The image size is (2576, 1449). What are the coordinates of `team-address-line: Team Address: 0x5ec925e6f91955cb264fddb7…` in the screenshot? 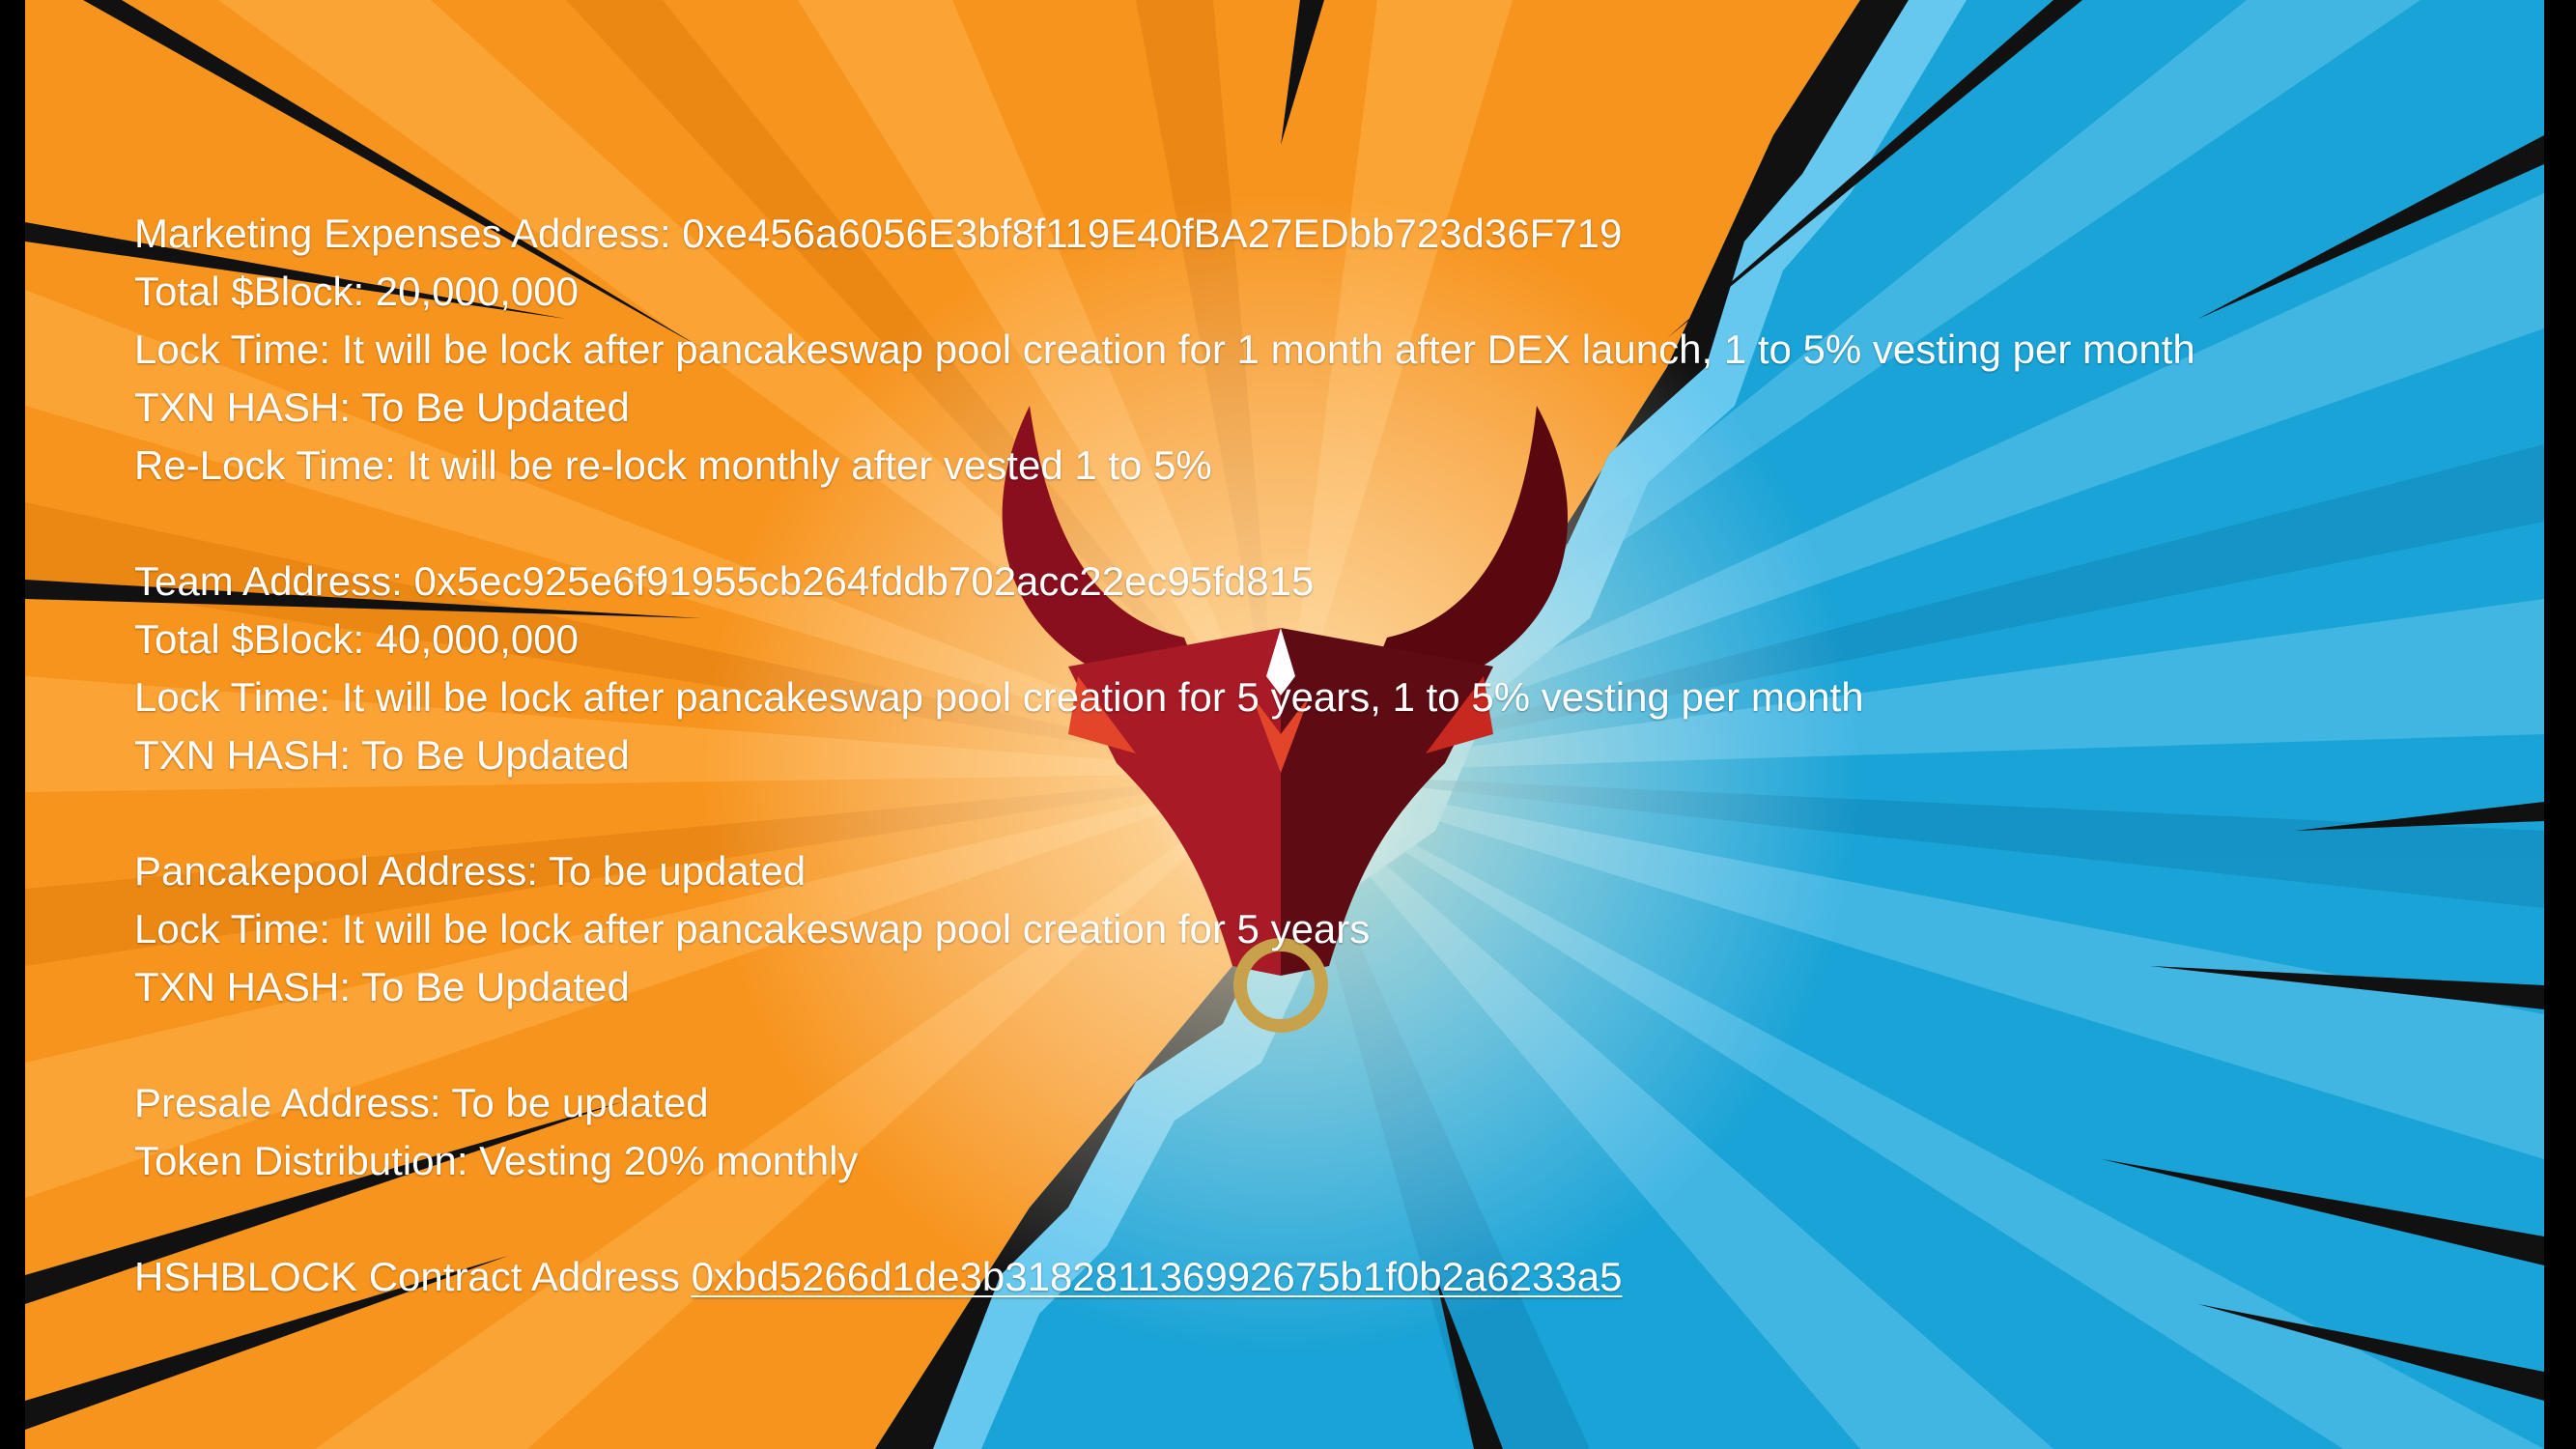 It's located at (1303, 582).